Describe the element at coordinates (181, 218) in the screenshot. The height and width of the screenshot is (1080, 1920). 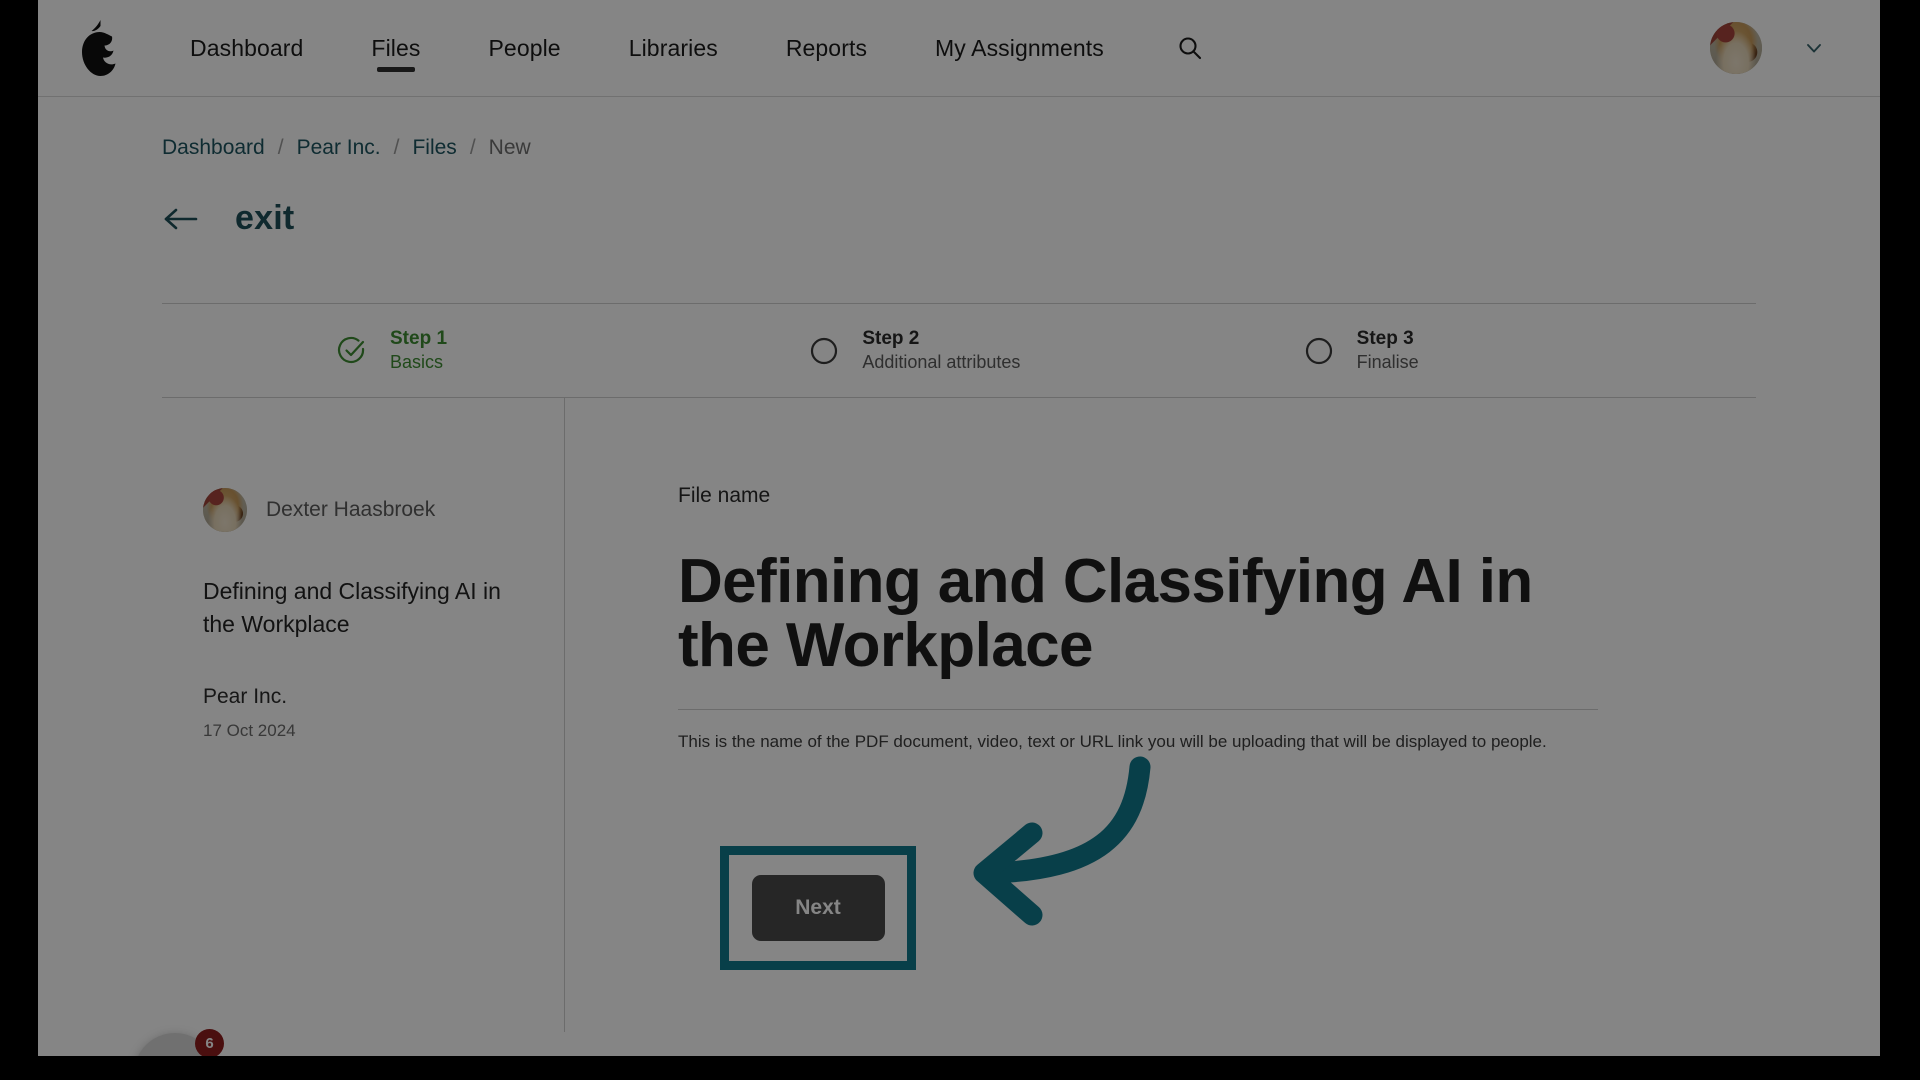
I see `arrow-left-icon` at that location.